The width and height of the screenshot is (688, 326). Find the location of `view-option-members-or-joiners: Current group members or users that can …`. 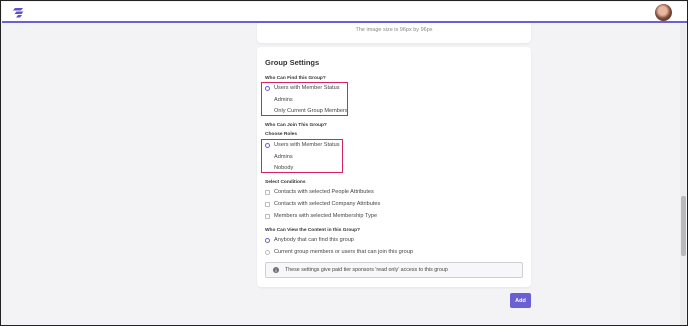

view-option-members-or-joiners: Current group members or users that can … is located at coordinates (339, 252).